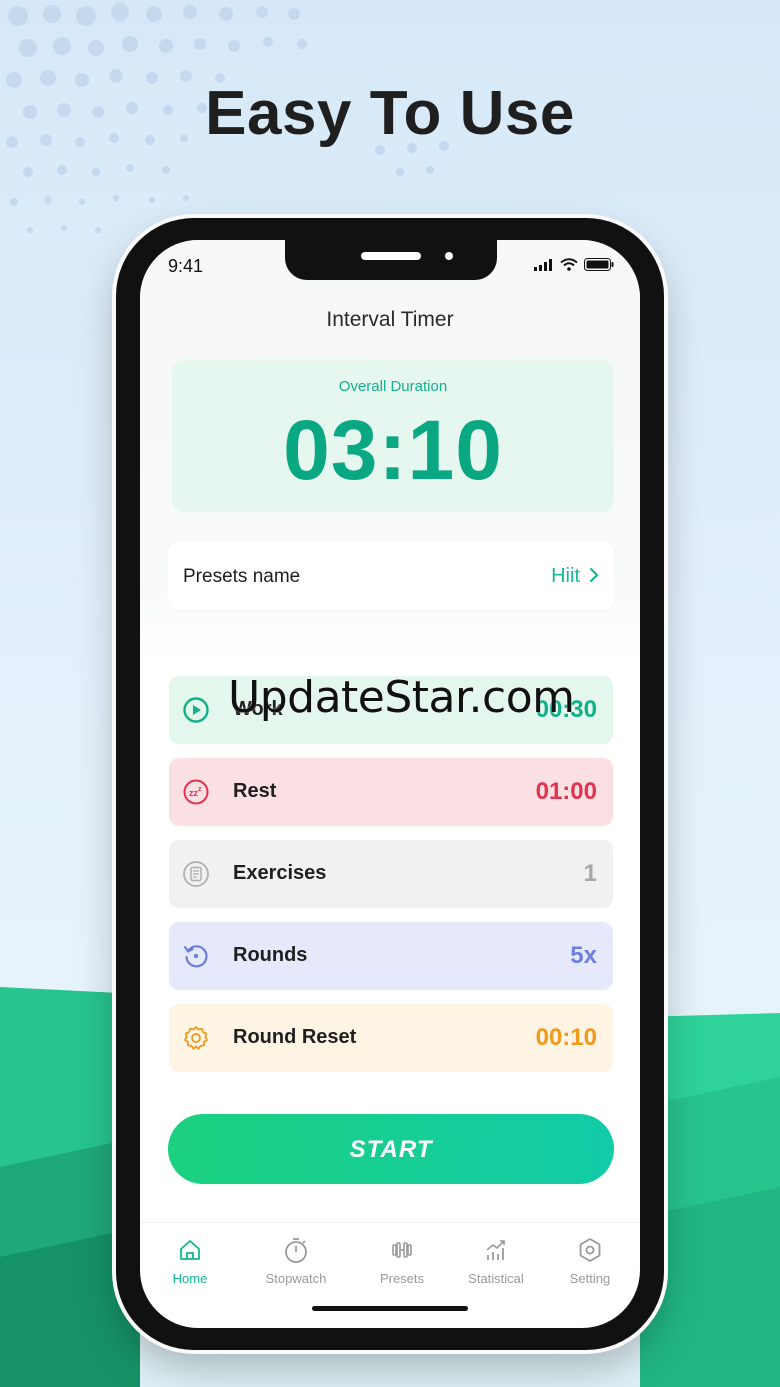 The height and width of the screenshot is (1387, 780). I want to click on exercises-value: 1, so click(590, 873).